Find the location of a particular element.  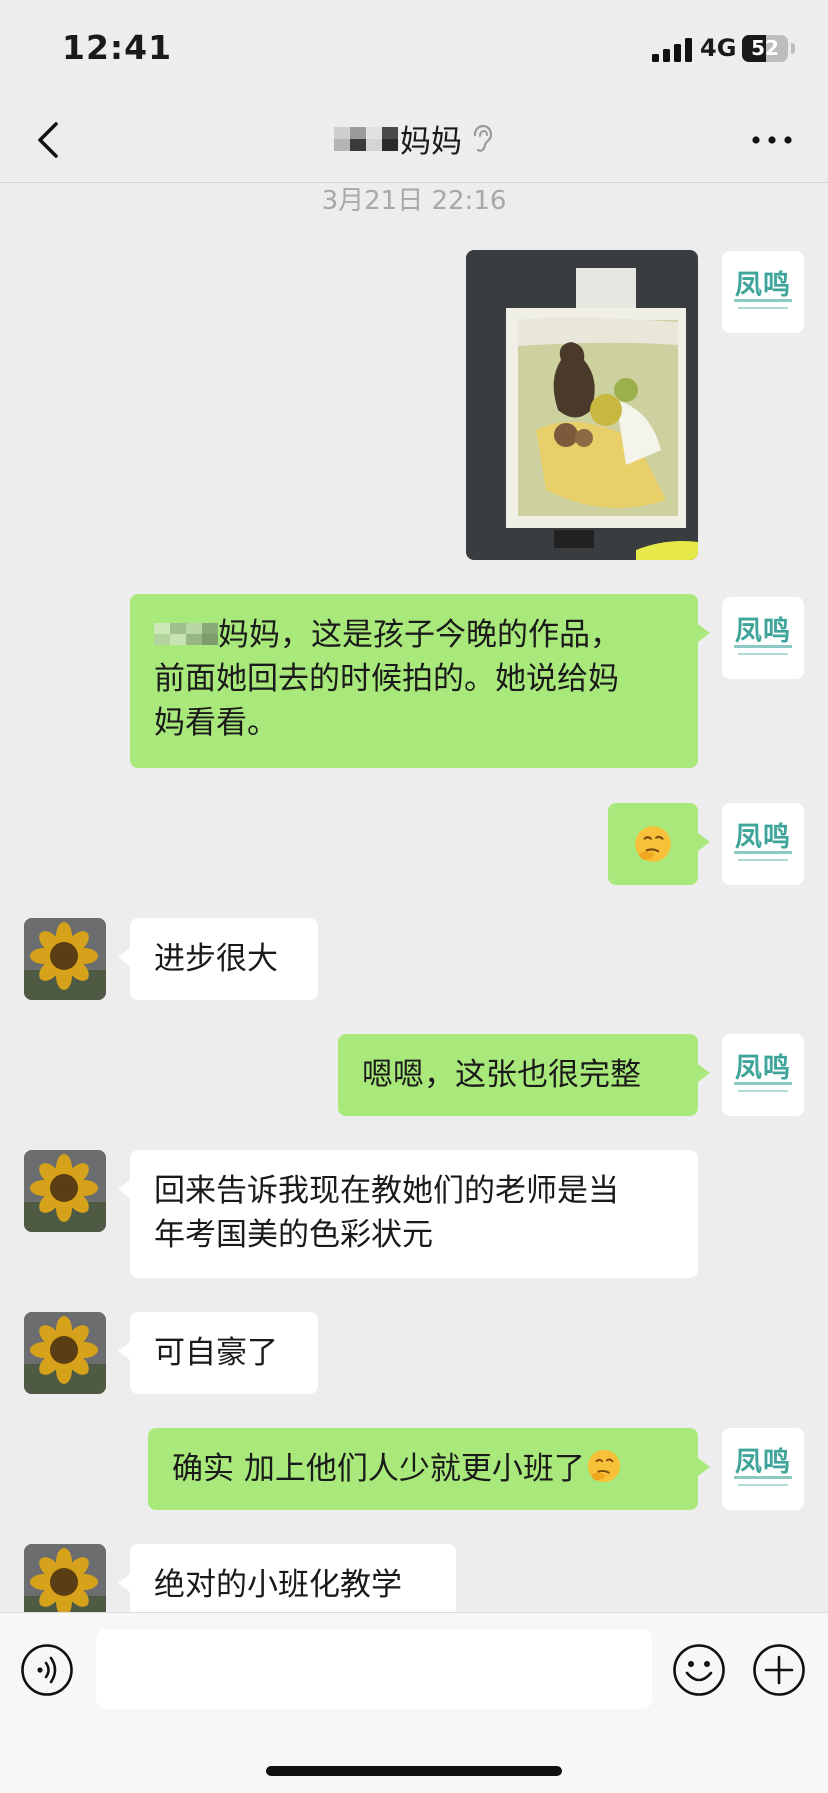

plus-icon is located at coordinates (779, 1670).